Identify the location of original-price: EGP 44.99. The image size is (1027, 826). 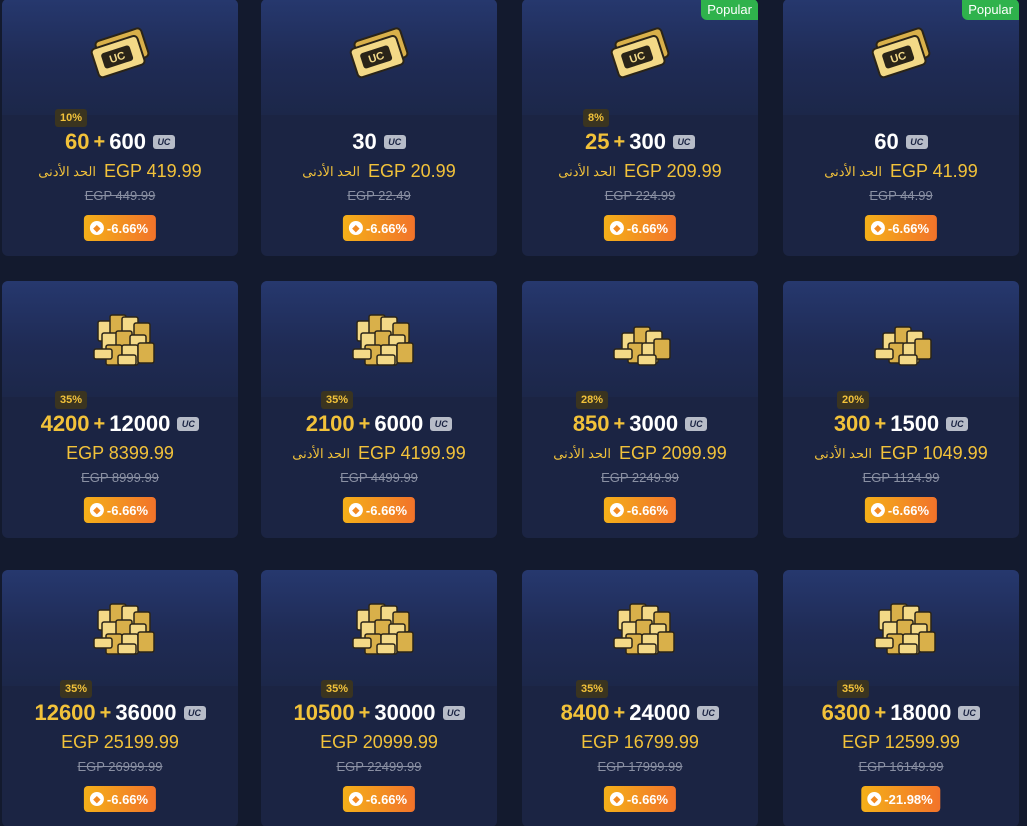
(901, 195).